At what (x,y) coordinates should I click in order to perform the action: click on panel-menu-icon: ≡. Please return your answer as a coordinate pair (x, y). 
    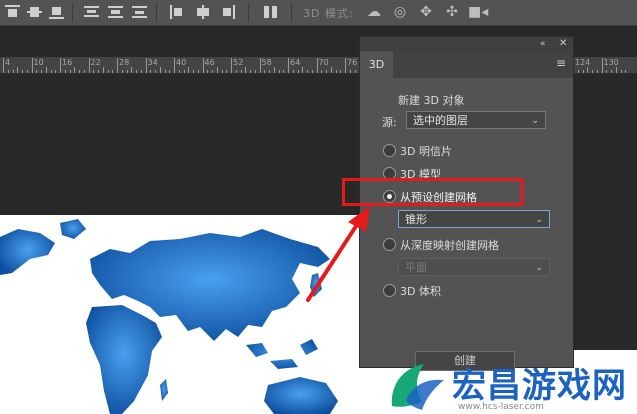
    Looking at the image, I should click on (561, 63).